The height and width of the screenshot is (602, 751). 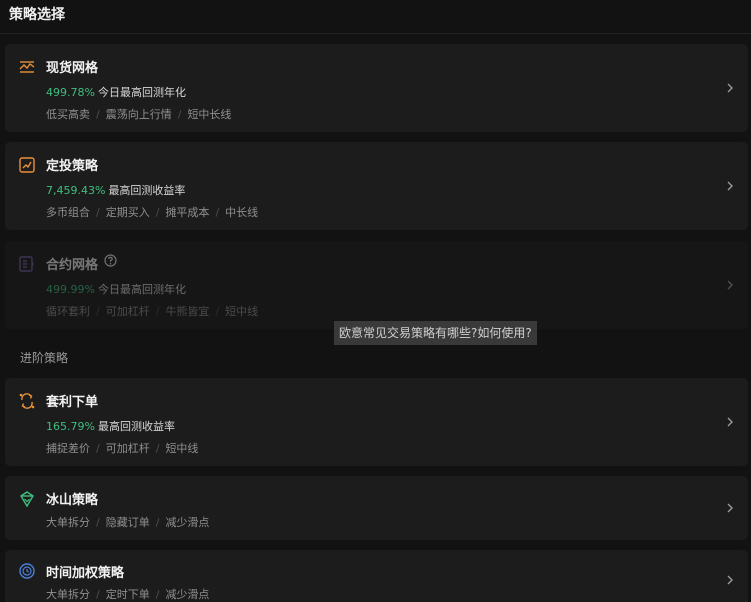 I want to click on tag: 震荡向上行情, so click(x=138, y=114).